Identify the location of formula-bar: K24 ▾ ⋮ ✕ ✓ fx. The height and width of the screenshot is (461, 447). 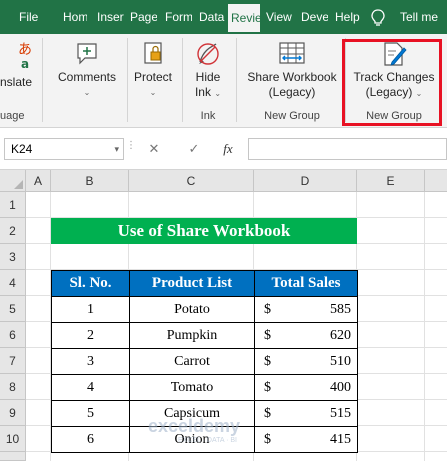
(223, 149).